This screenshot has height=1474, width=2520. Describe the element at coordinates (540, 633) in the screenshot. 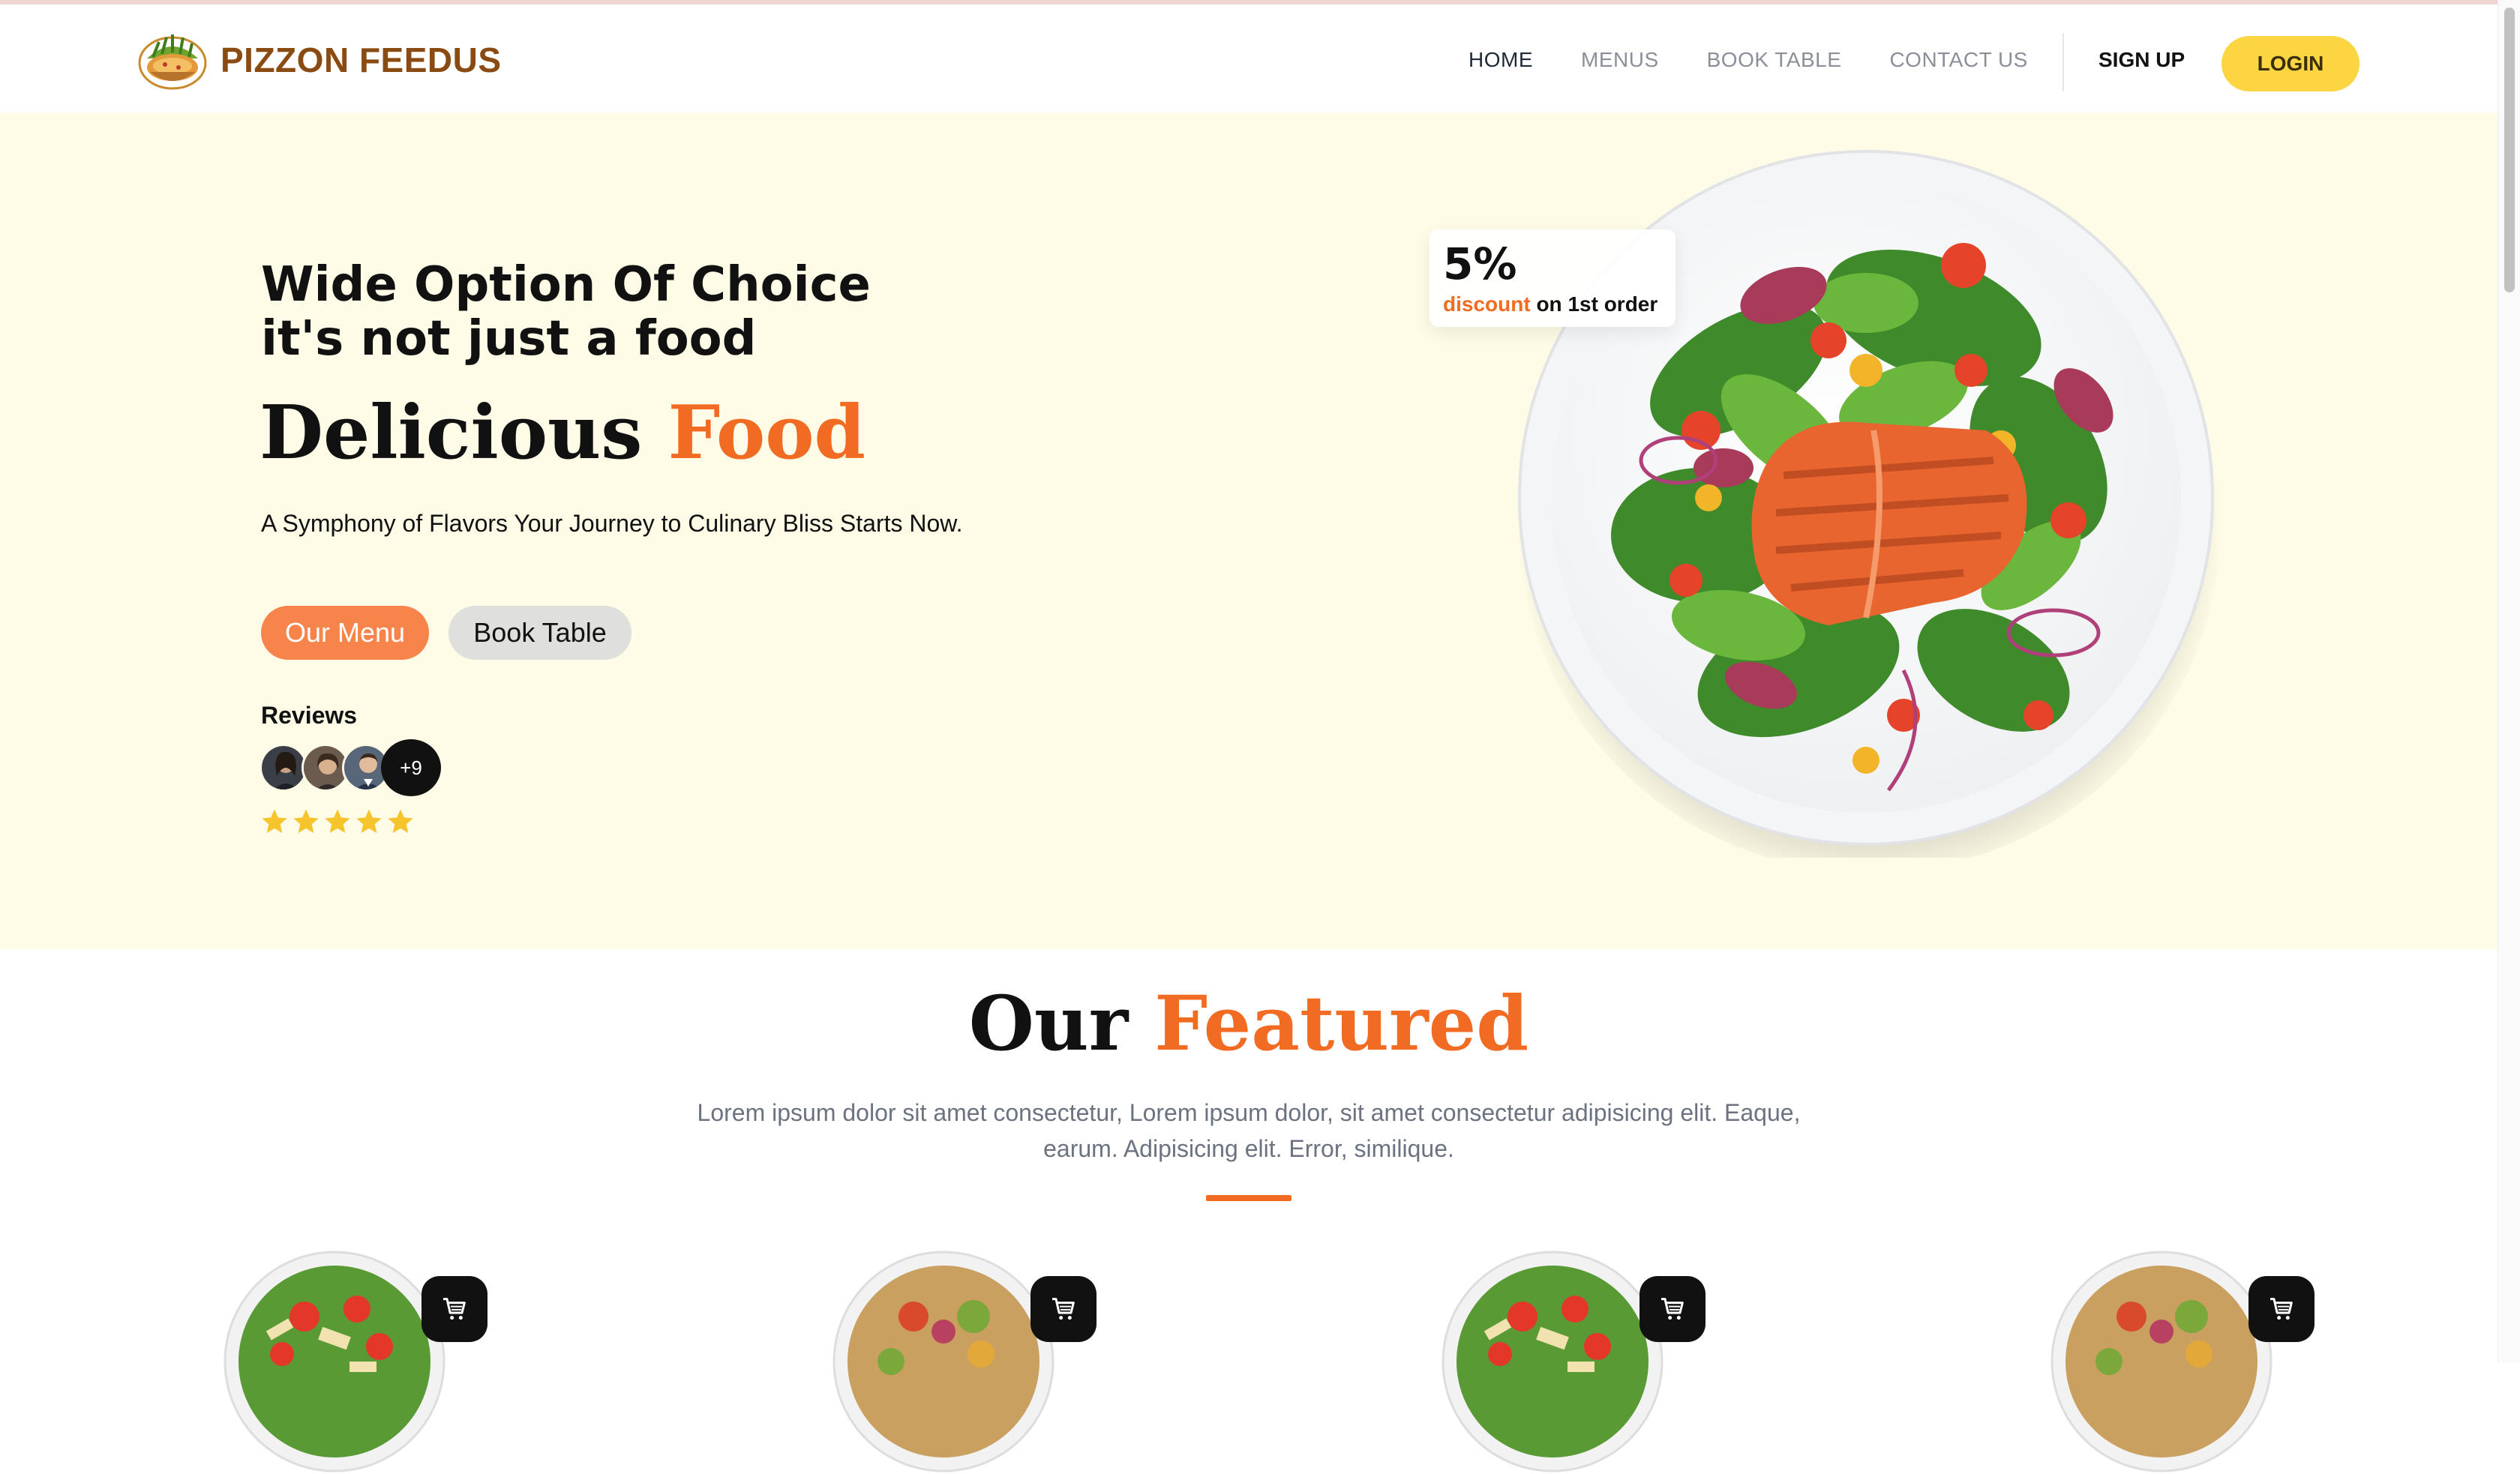

I see `book-table-button: Book Table` at that location.